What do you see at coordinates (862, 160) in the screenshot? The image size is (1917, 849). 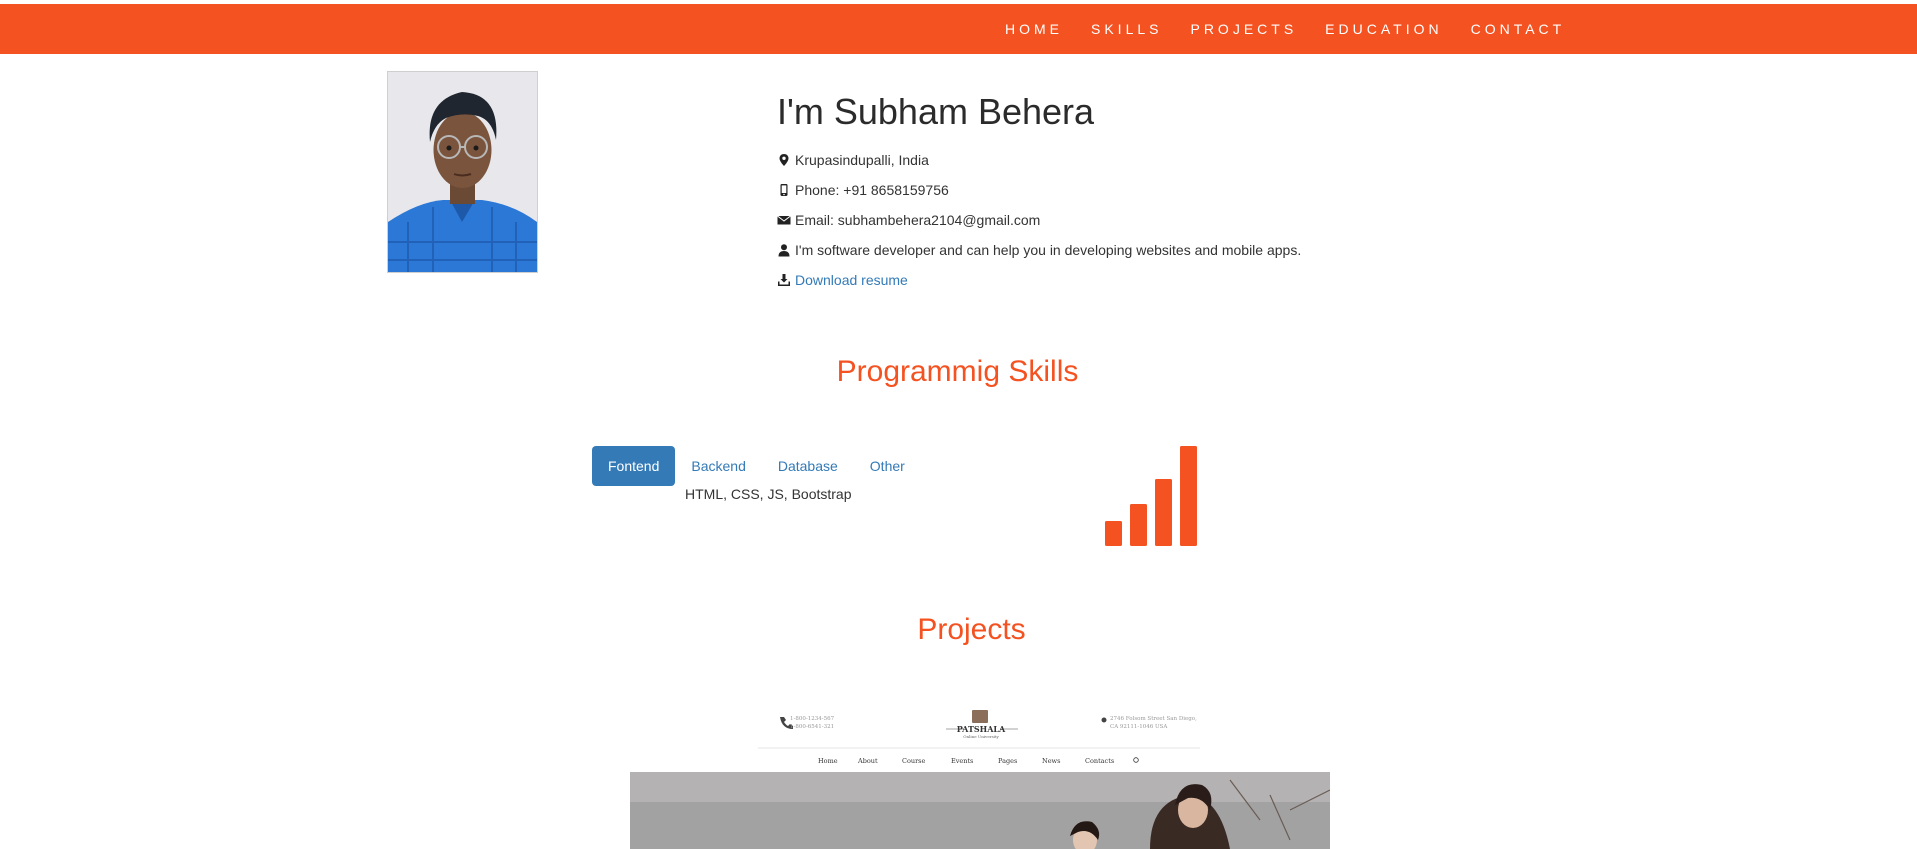 I see `location-text: Krupasindupalli, India` at bounding box center [862, 160].